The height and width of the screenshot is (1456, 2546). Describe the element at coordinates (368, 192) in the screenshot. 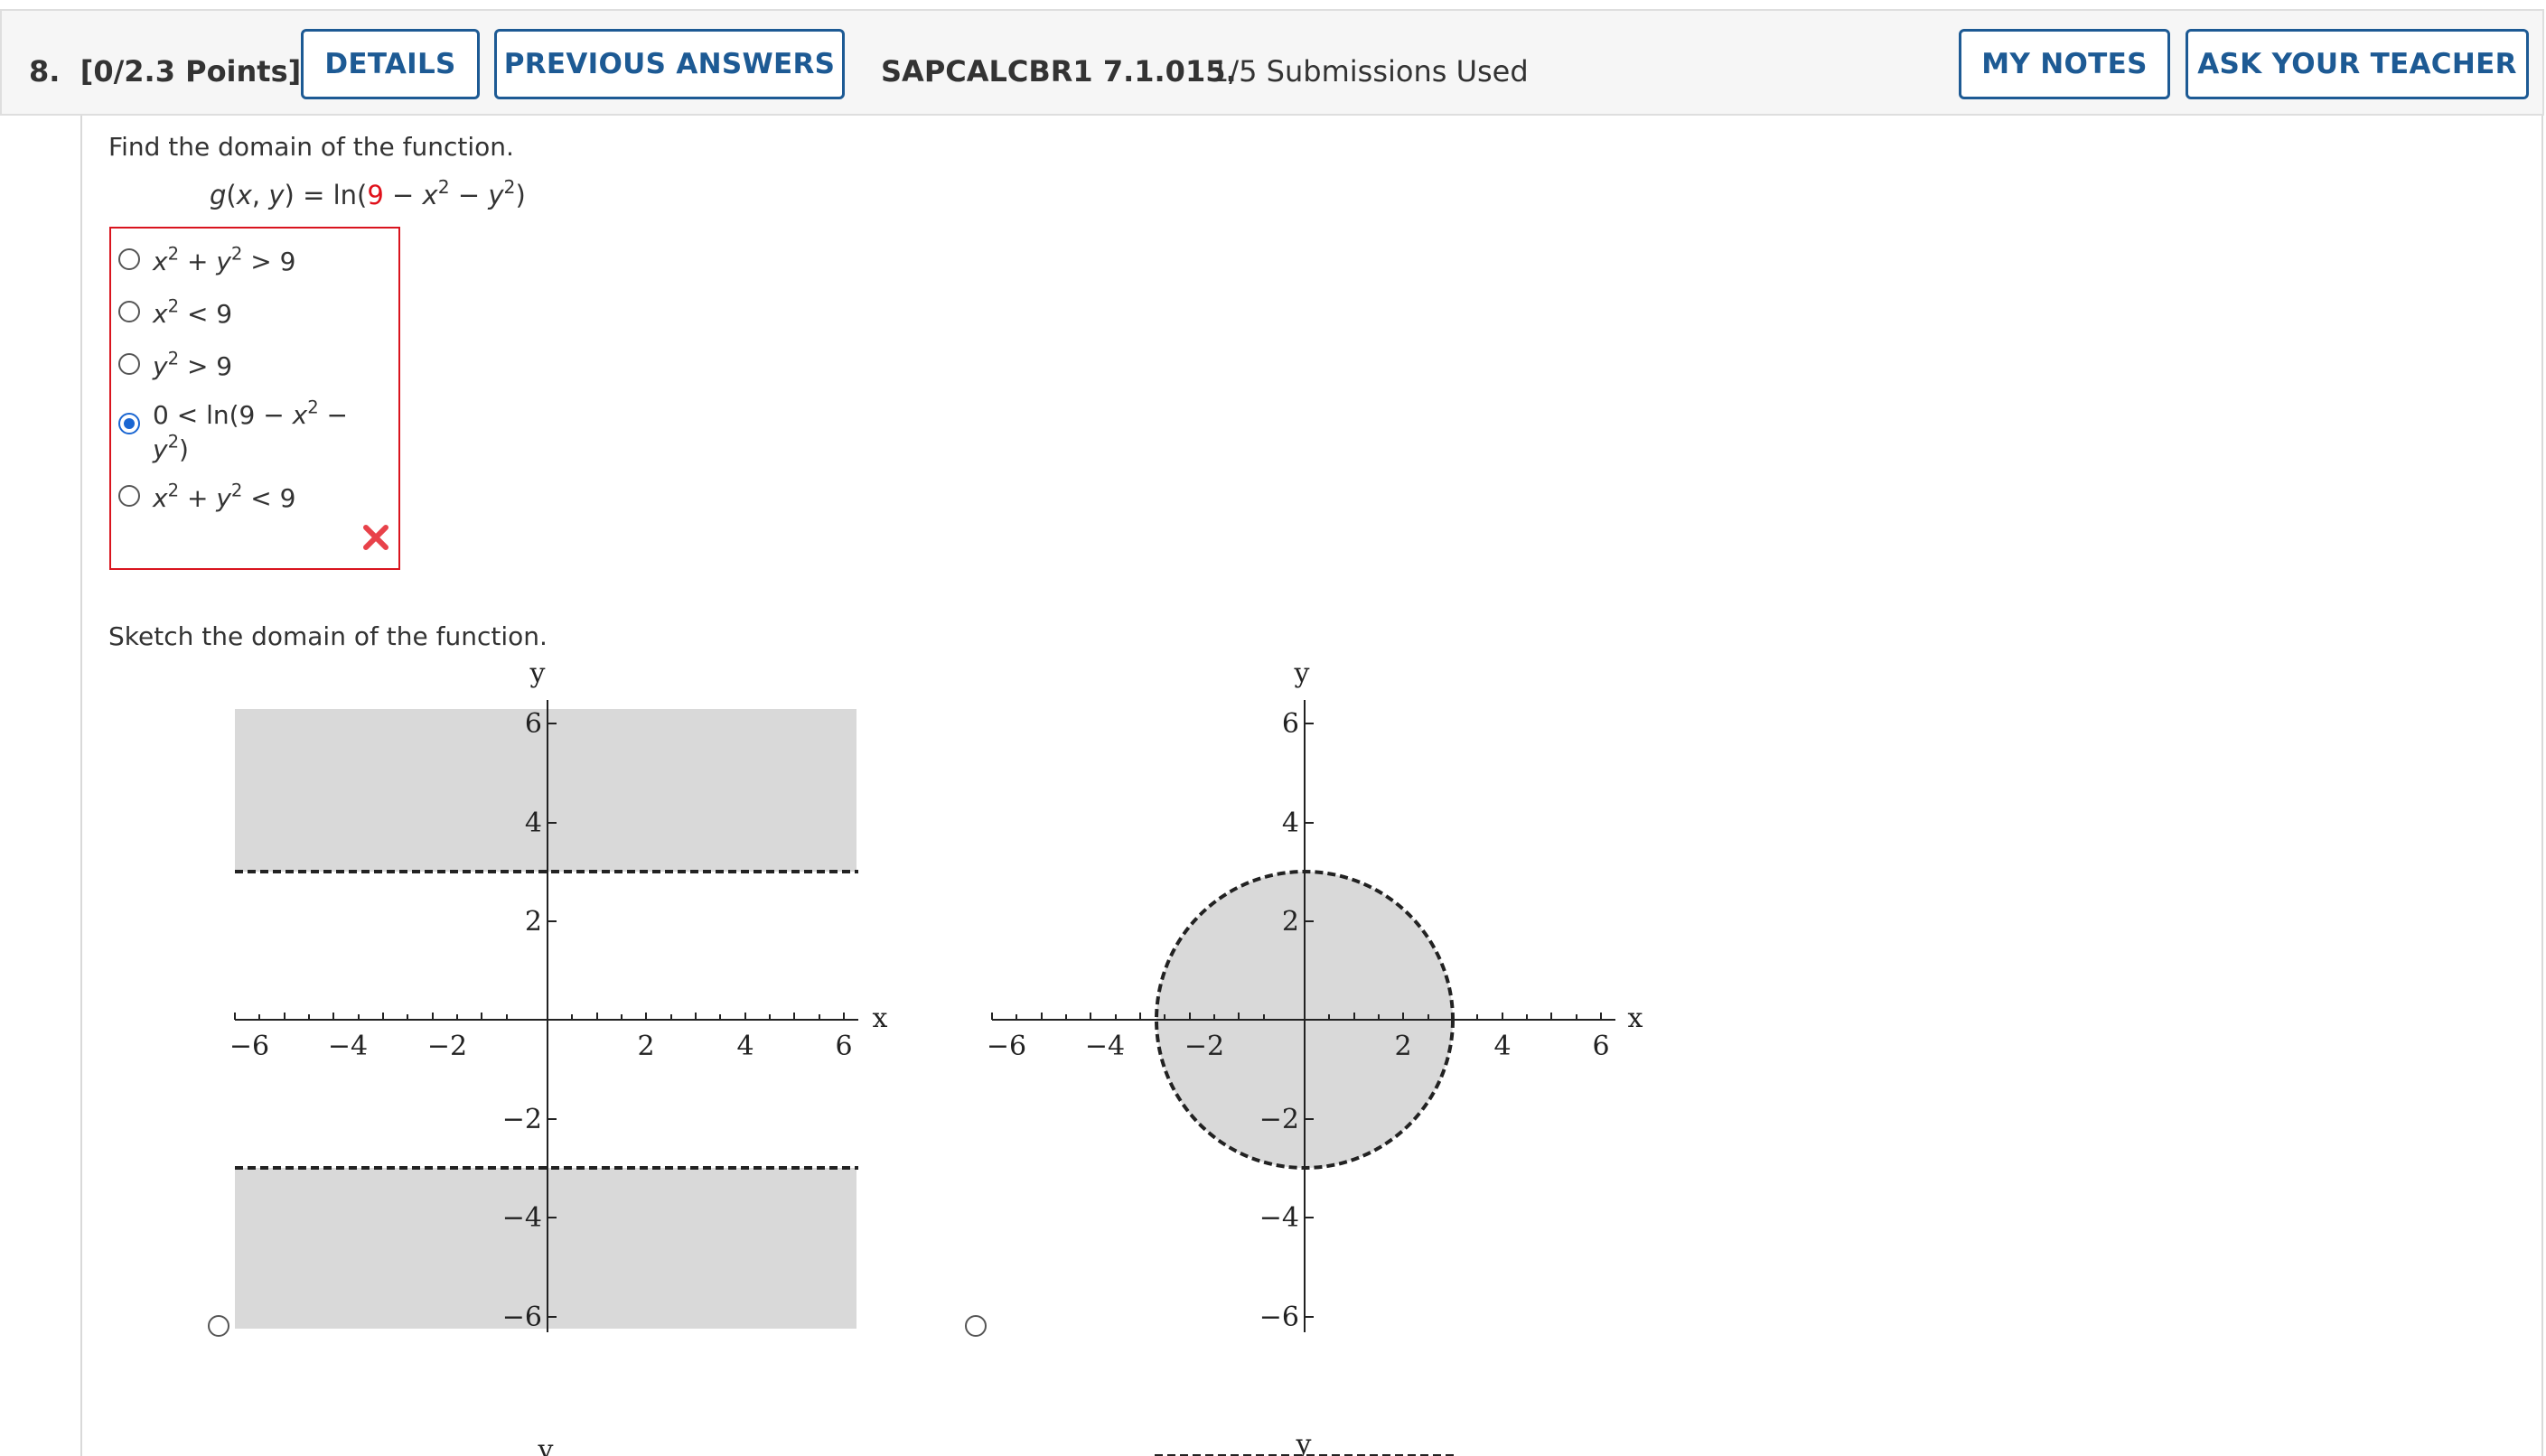

I see `function-formula: g(x, y) = ln(9 − x2 − y2)` at that location.